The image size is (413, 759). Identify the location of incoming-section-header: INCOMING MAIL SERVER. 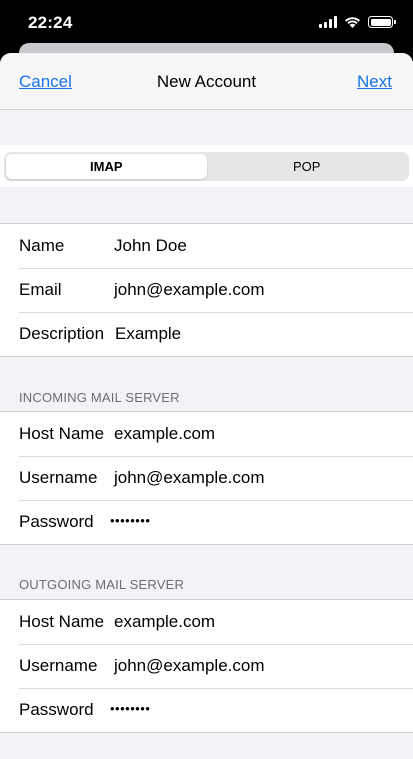
(99, 397).